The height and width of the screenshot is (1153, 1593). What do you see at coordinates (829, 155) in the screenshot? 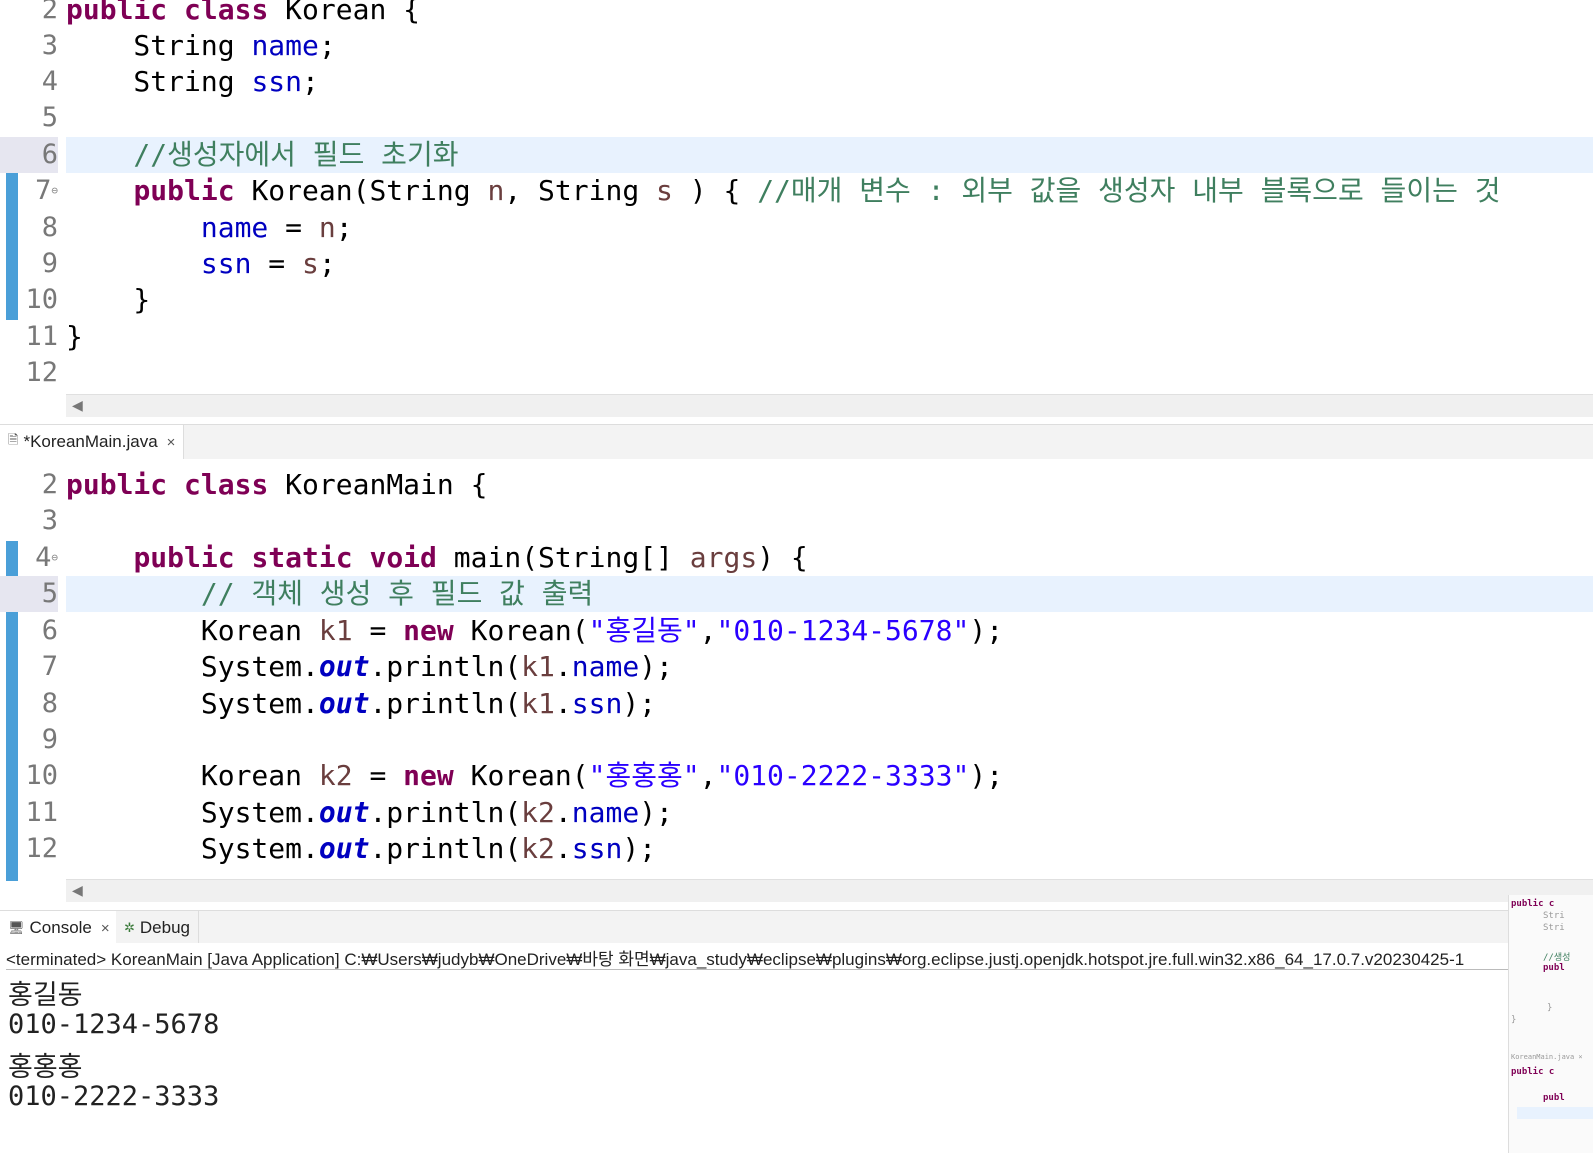
I see `comment: //생성자에서 필드 초기화` at bounding box center [829, 155].